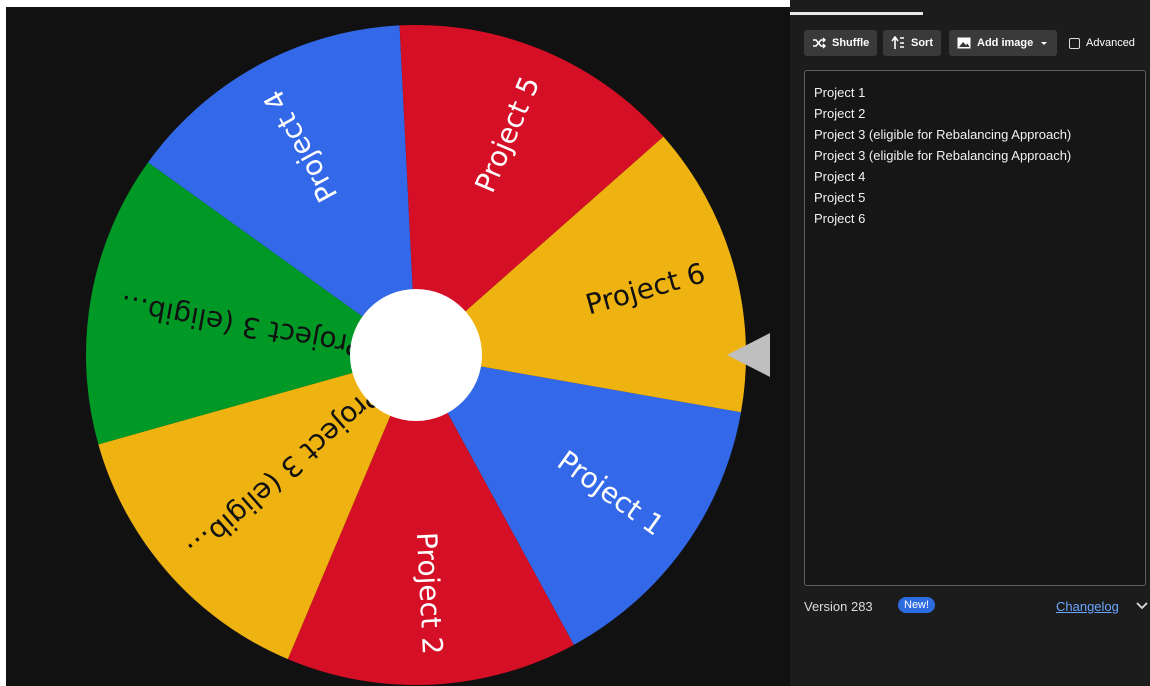  I want to click on advanced-toggle: Advanced, so click(1102, 43).